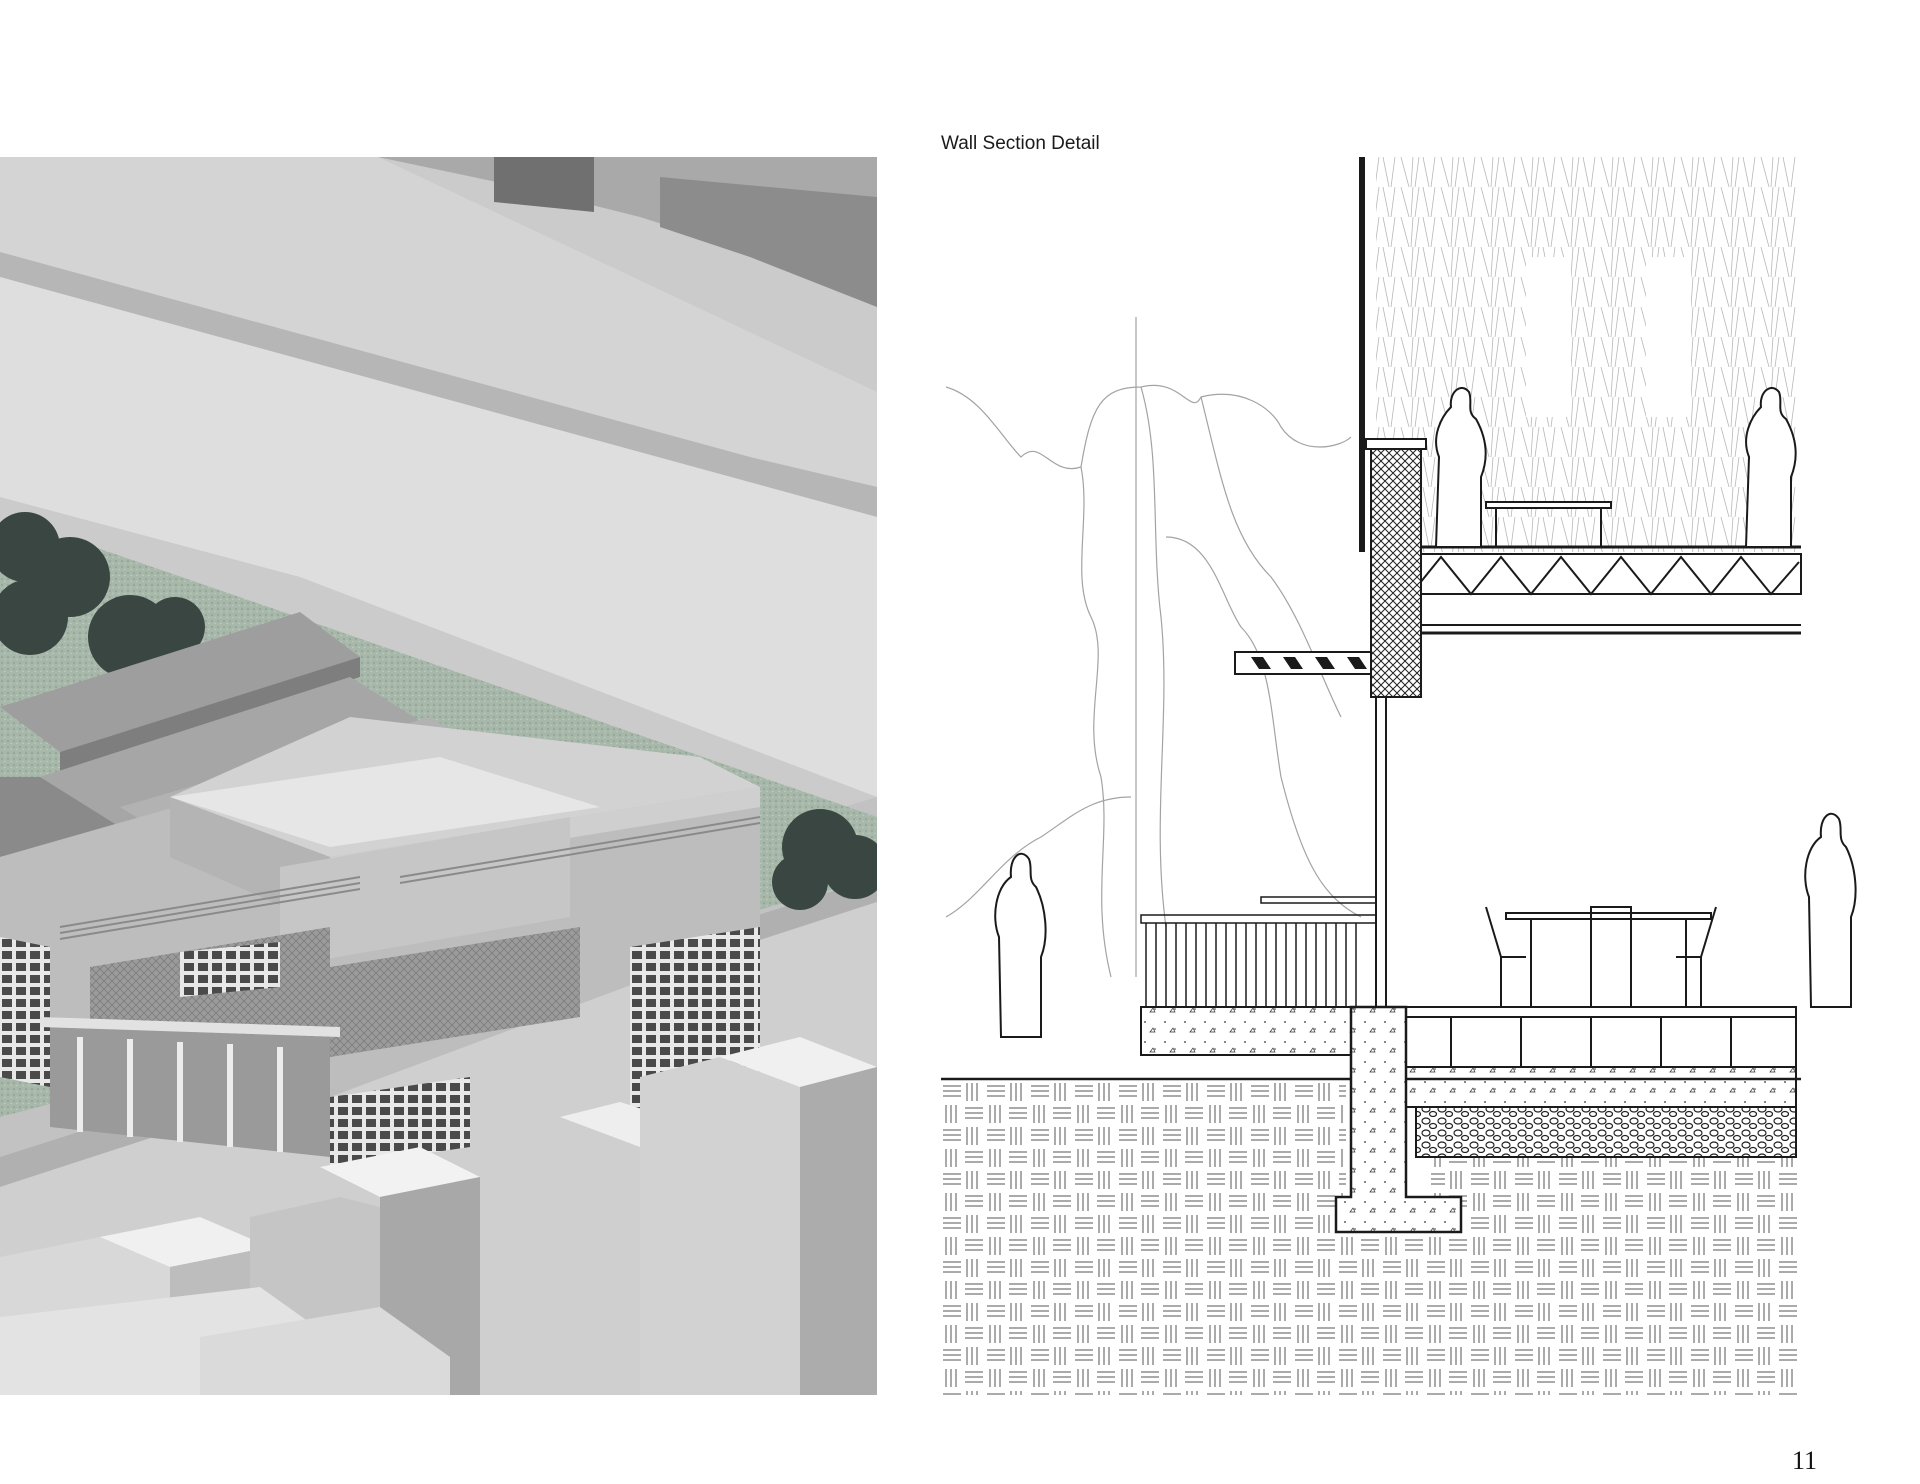 The height and width of the screenshot is (1484, 1920). I want to click on ground-people, so click(1425, 925).